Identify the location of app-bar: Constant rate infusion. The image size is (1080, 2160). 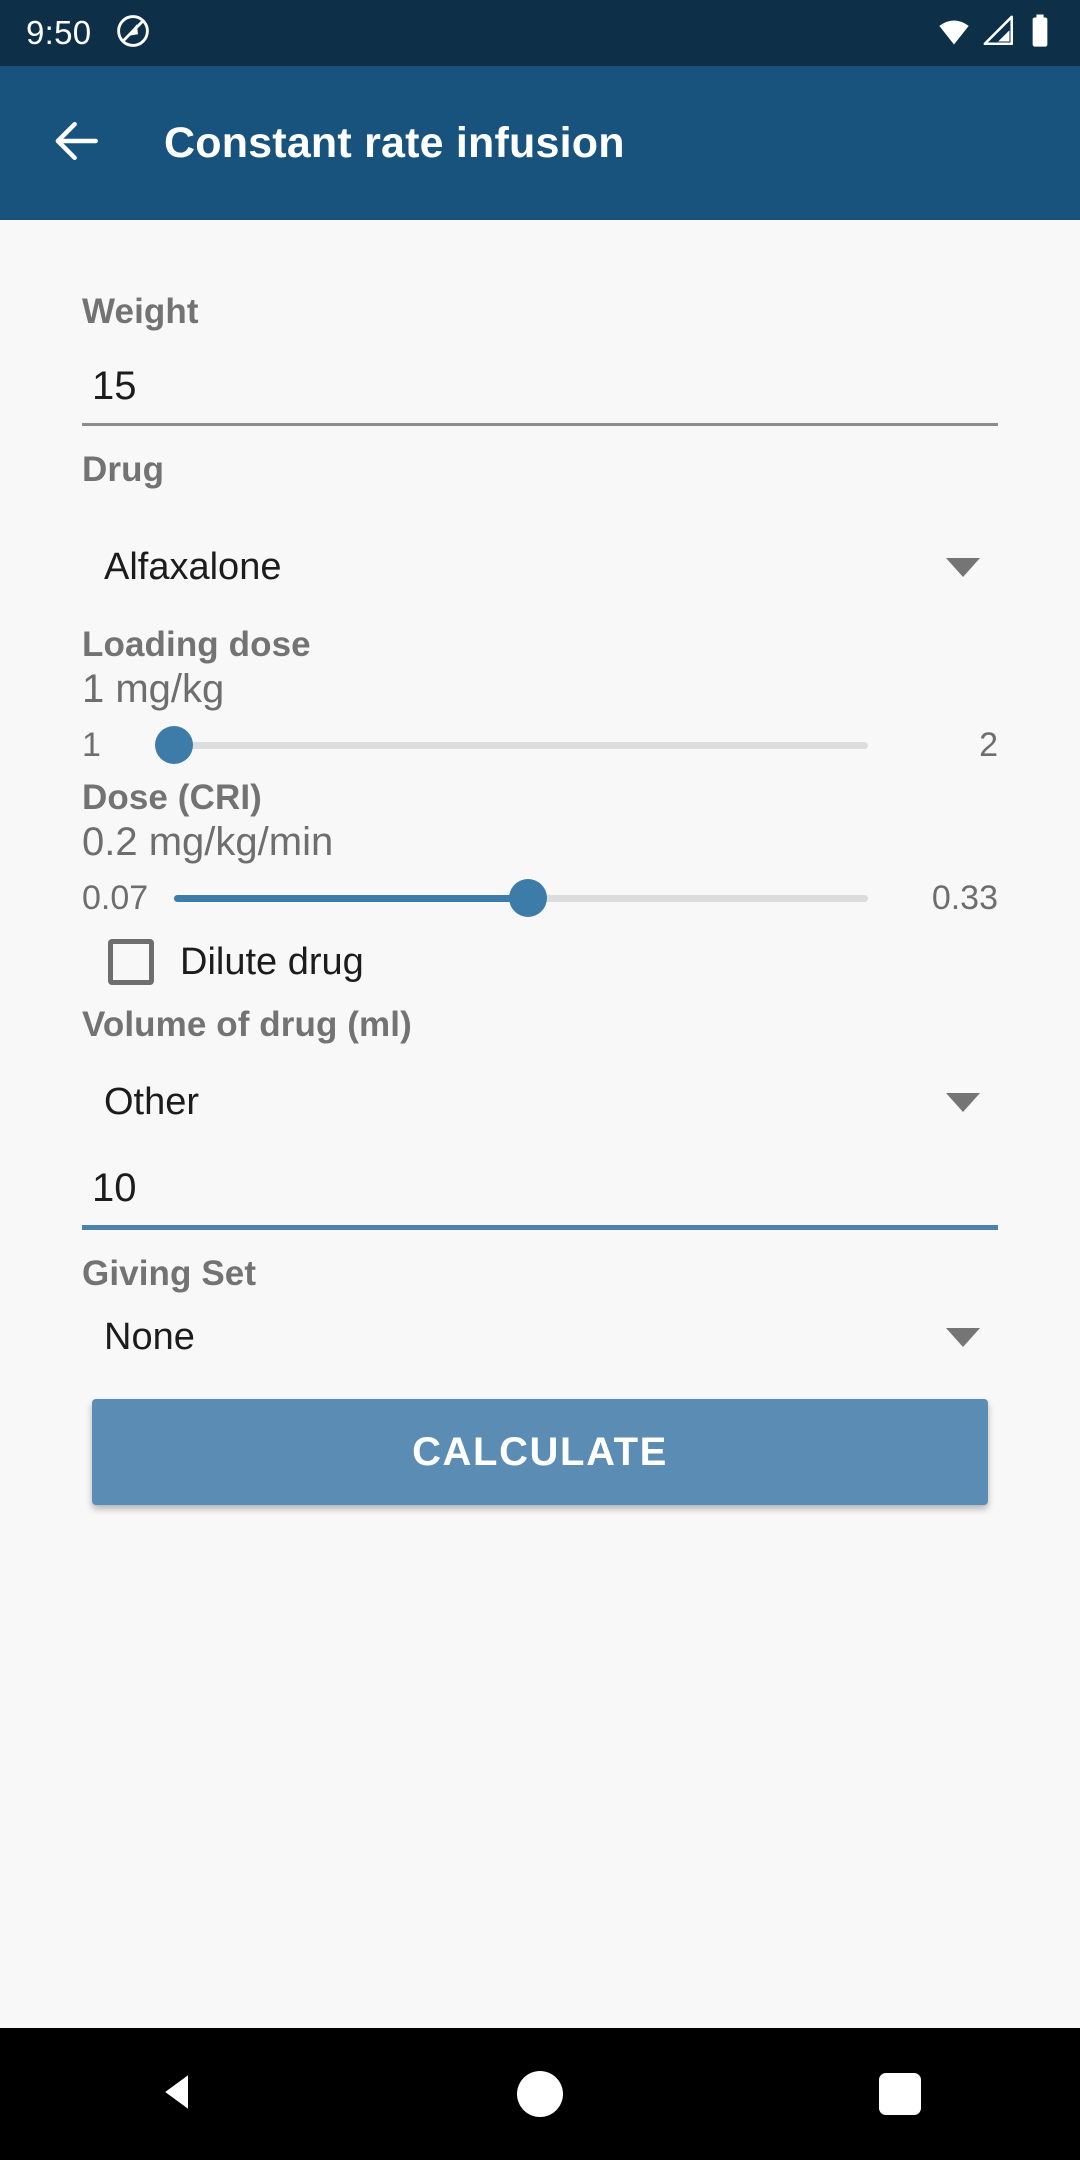
(540, 143).